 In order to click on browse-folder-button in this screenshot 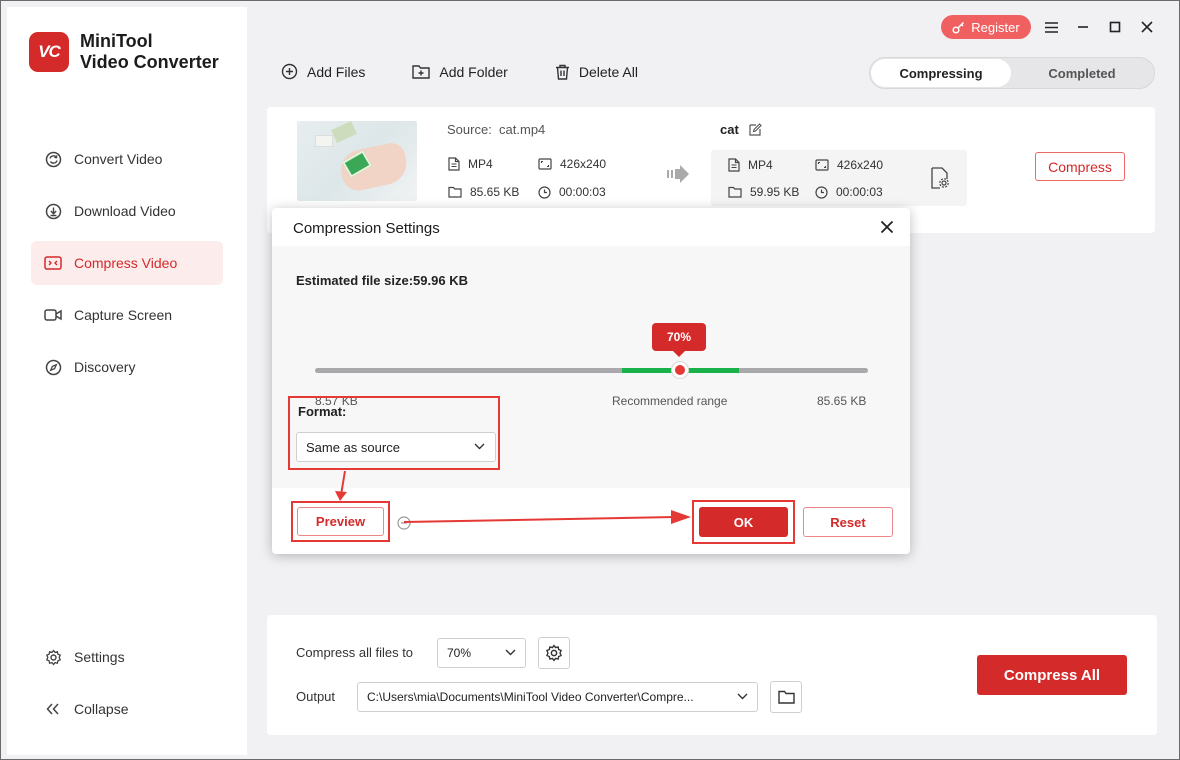, I will do `click(786, 697)`.